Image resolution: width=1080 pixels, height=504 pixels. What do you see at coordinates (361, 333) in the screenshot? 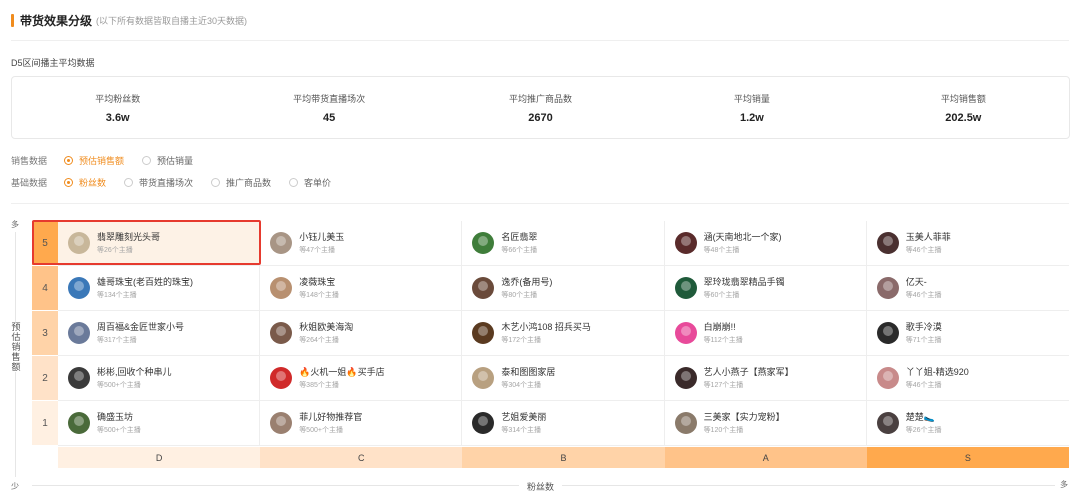
I see `matrix-cell: 秋姐欧美海淘 等264个主播` at bounding box center [361, 333].